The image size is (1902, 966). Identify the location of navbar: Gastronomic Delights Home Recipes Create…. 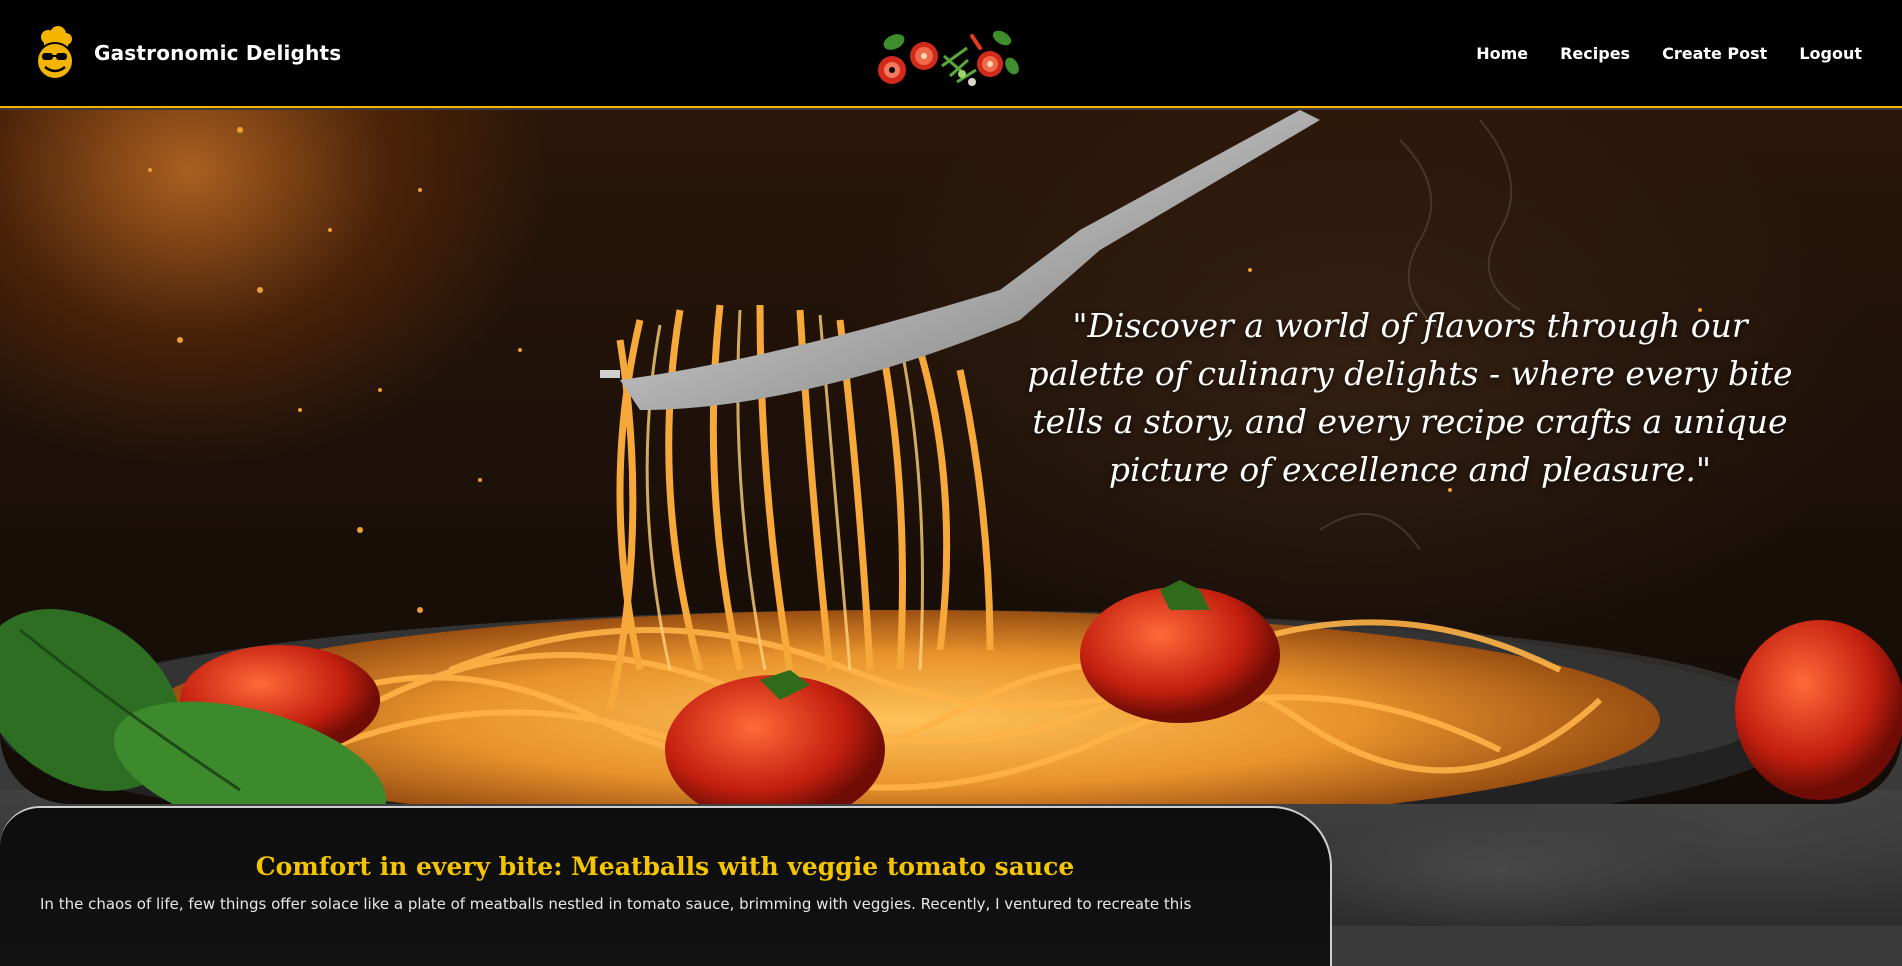
(951, 54).